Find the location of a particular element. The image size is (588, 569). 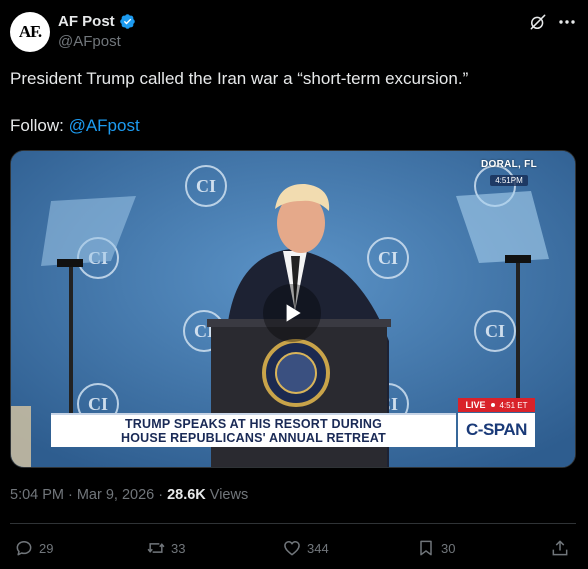

bookmark-count: 30 is located at coordinates (448, 548).